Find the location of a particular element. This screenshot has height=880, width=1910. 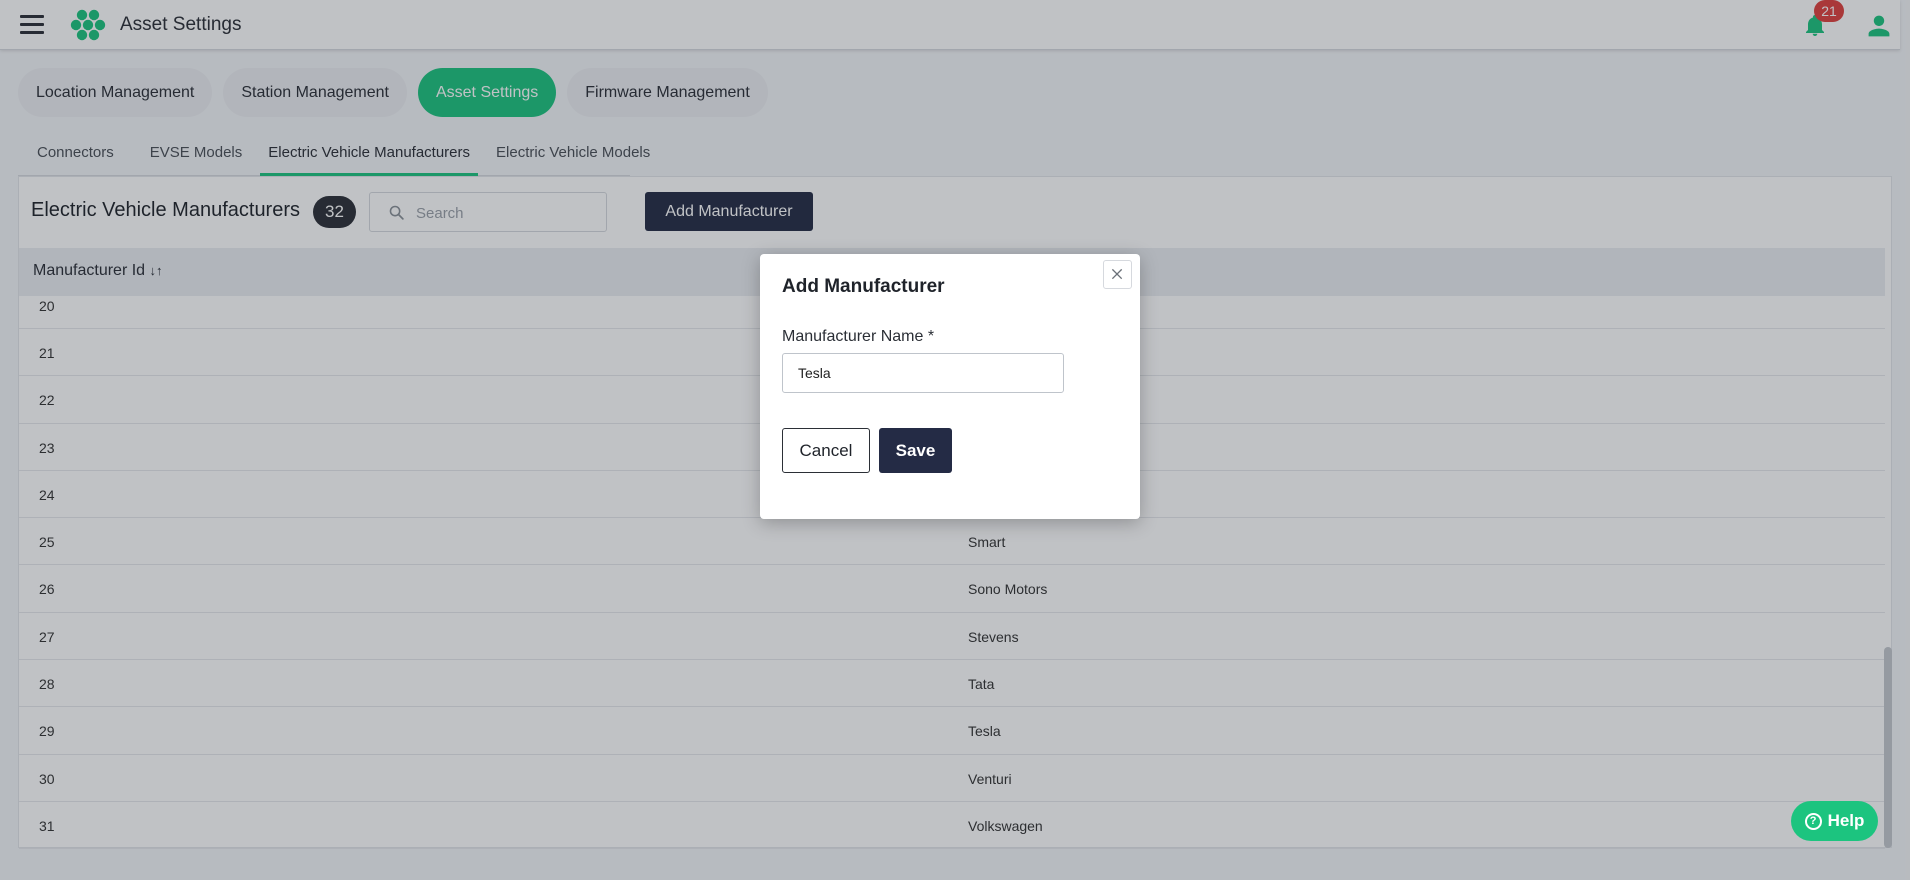

close-button is located at coordinates (1117, 274).